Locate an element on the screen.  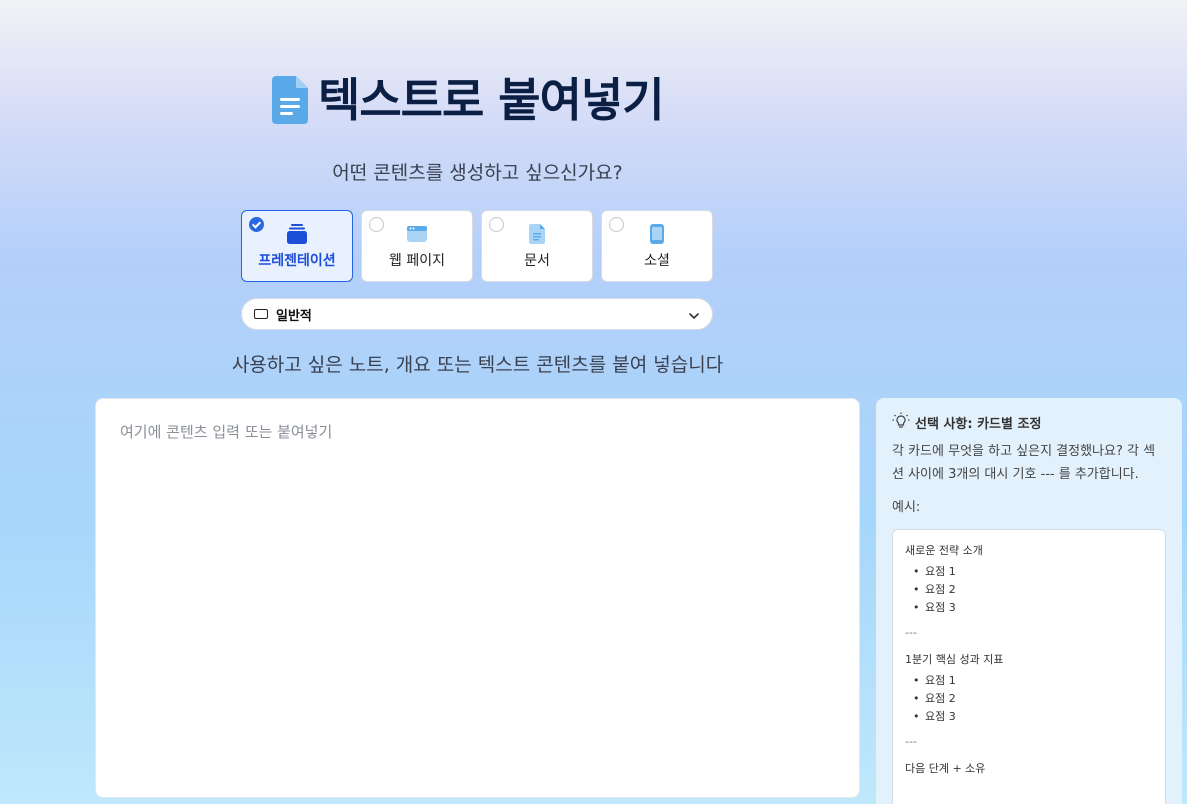
example-section-title: 새로운 전략 소개 is located at coordinates (944, 550).